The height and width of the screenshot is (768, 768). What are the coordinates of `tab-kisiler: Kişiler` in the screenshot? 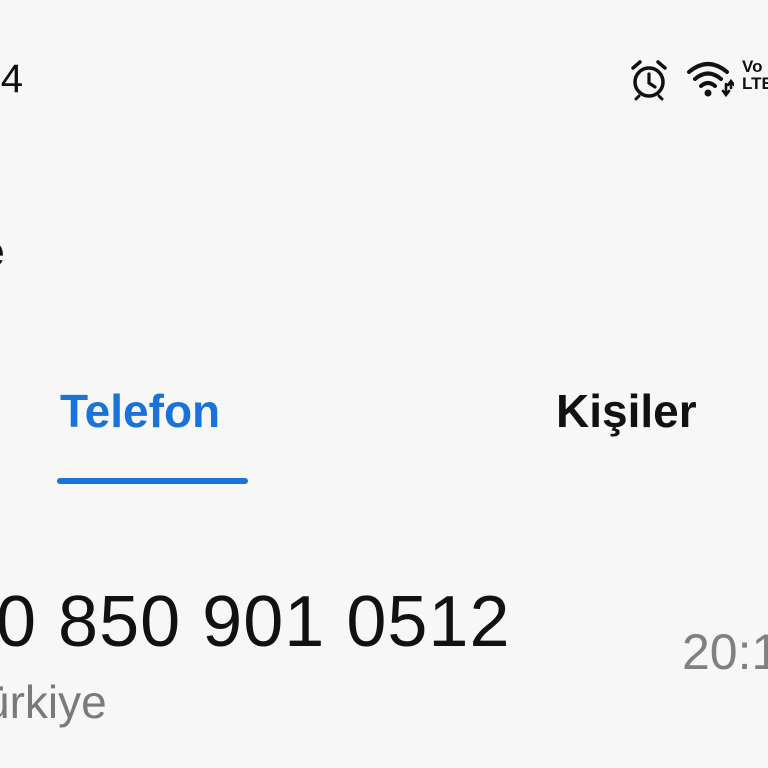 It's located at (626, 411).